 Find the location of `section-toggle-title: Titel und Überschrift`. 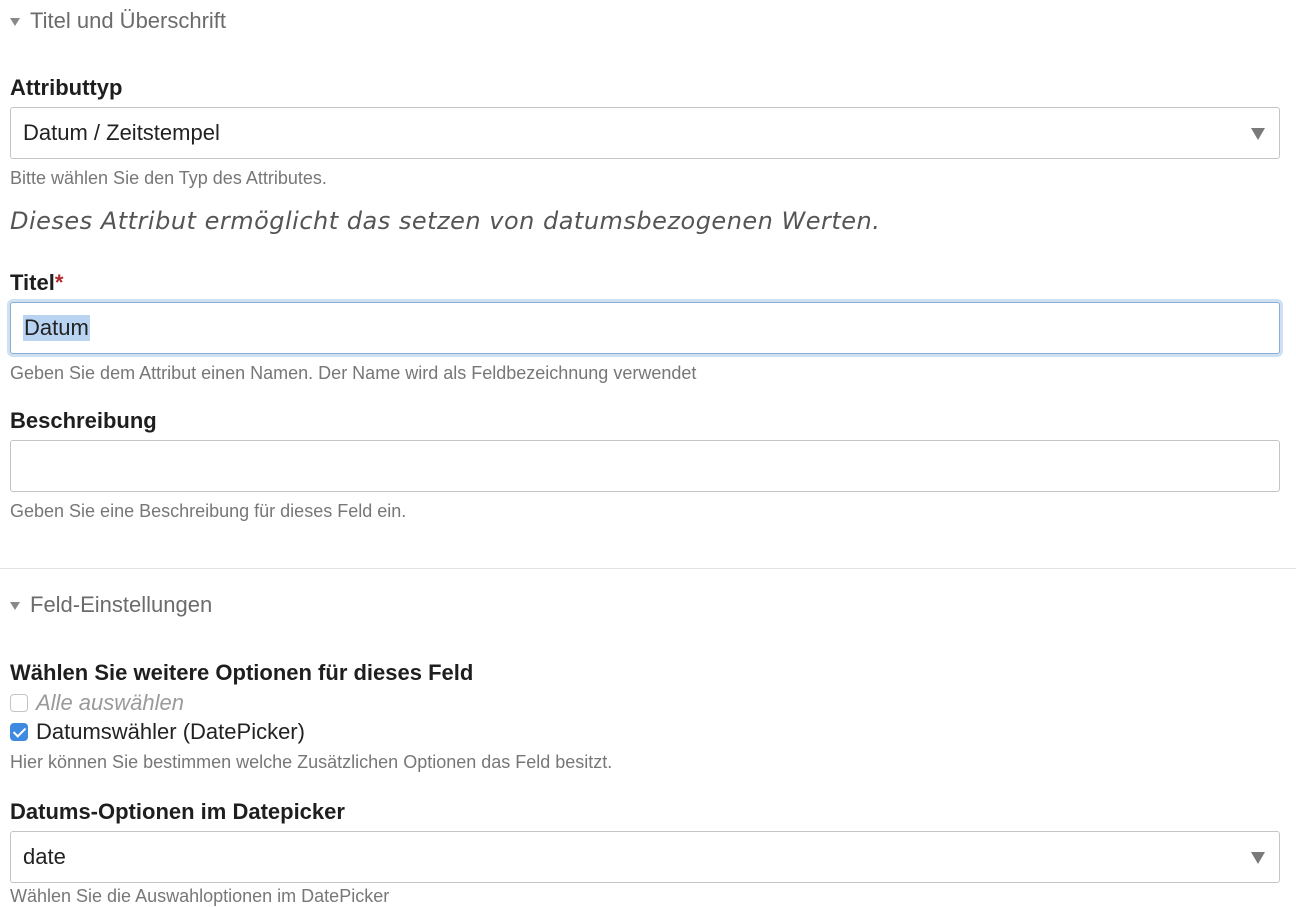

section-toggle-title: Titel und Überschrift is located at coordinates (118, 21).